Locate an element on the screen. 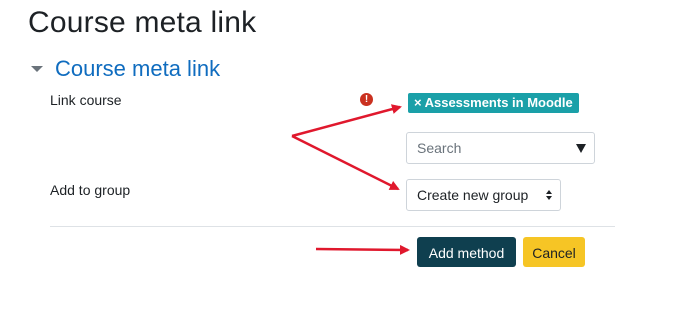  annotation-arrows is located at coordinates (350, 179).